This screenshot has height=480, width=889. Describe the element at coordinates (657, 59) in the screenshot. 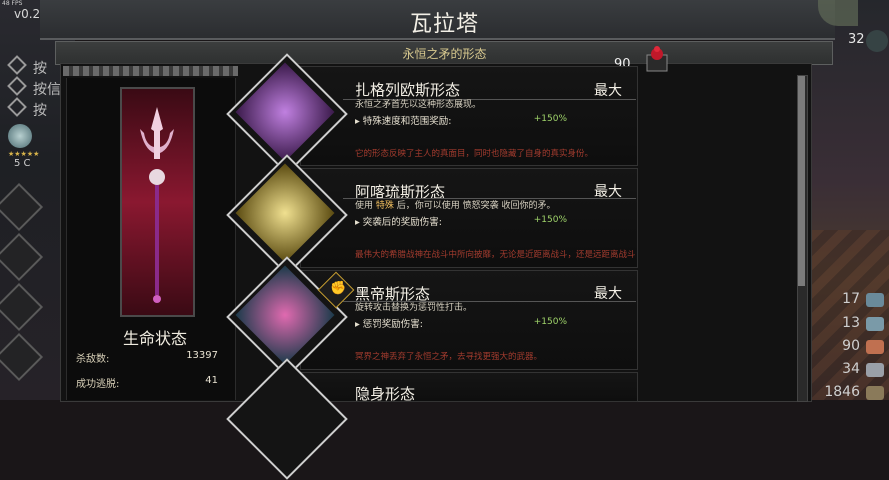

I see `darkness-icon` at that location.